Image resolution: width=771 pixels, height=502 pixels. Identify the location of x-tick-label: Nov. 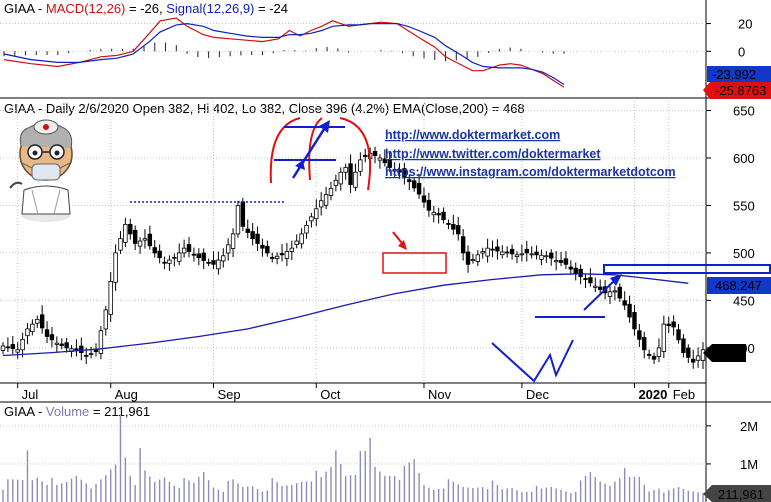
(440, 394).